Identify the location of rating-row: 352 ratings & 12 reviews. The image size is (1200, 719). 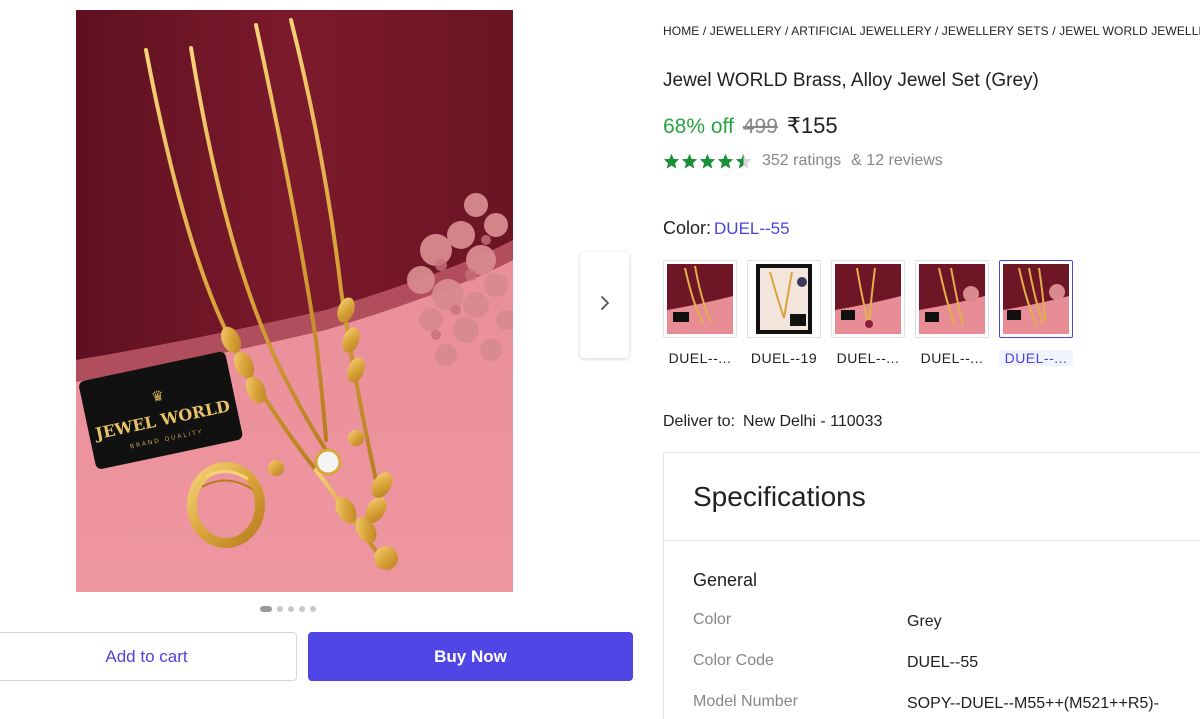
(803, 161).